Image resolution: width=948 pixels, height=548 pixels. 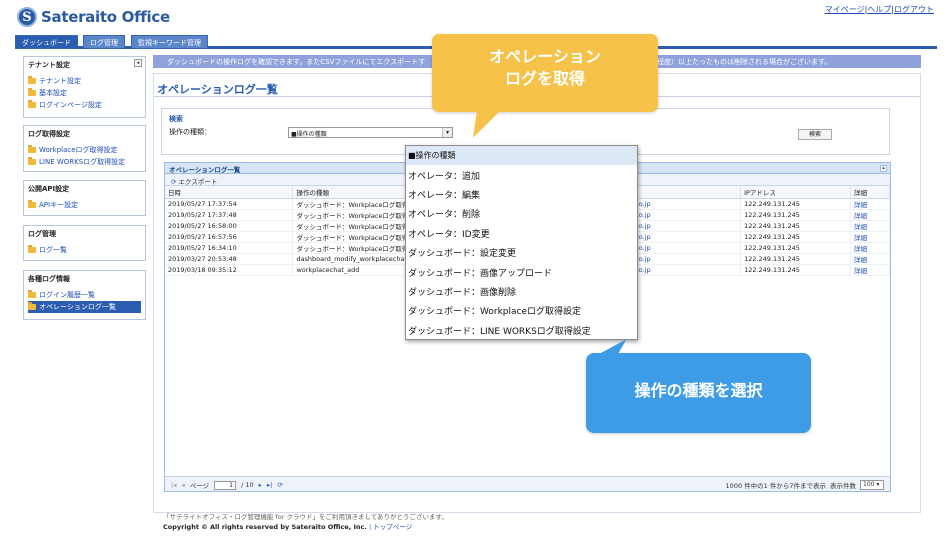 What do you see at coordinates (84, 205) in the screenshot?
I see `sidebar-item-api-key-settings: APIキー設定` at bounding box center [84, 205].